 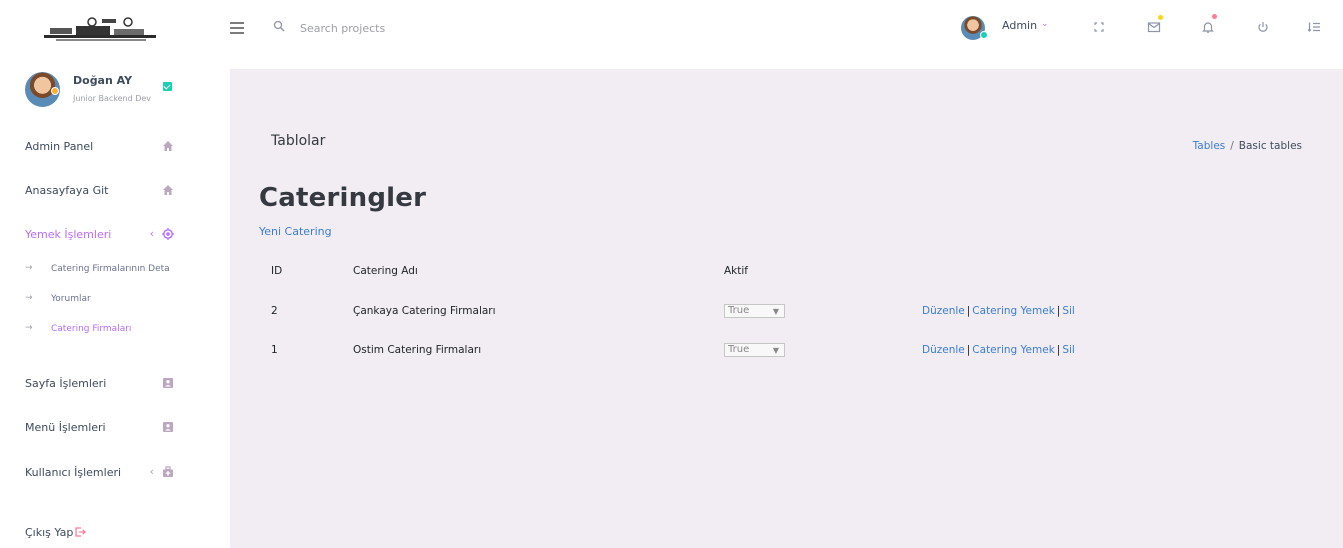 What do you see at coordinates (424, 310) in the screenshot?
I see `cell-name: Çankaya Catering Firmaları` at bounding box center [424, 310].